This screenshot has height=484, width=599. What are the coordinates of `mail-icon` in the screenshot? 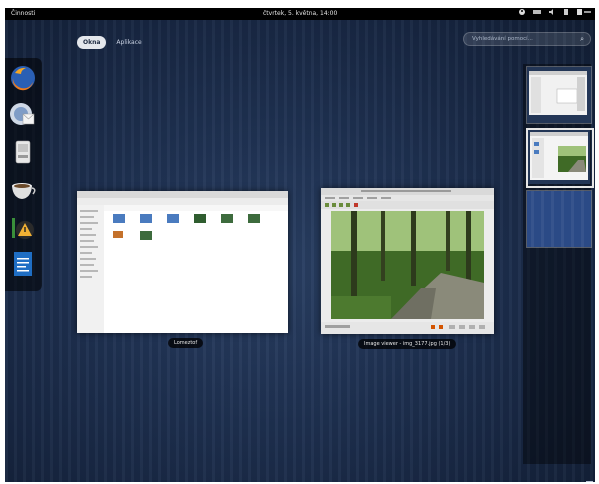 It's located at (23, 114).